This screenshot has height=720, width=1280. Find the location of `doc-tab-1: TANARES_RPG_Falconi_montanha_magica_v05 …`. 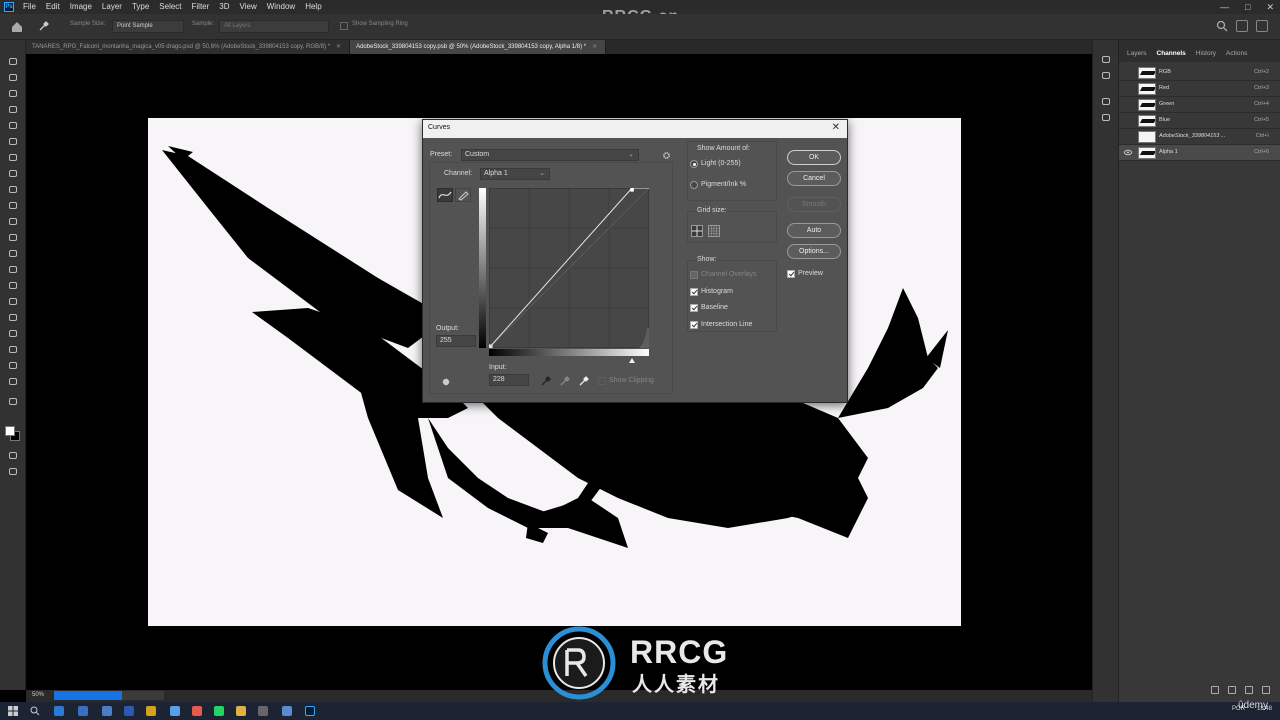

doc-tab-1: TANARES_RPG_Falconi_montanha_magica_v05 … is located at coordinates (188, 47).